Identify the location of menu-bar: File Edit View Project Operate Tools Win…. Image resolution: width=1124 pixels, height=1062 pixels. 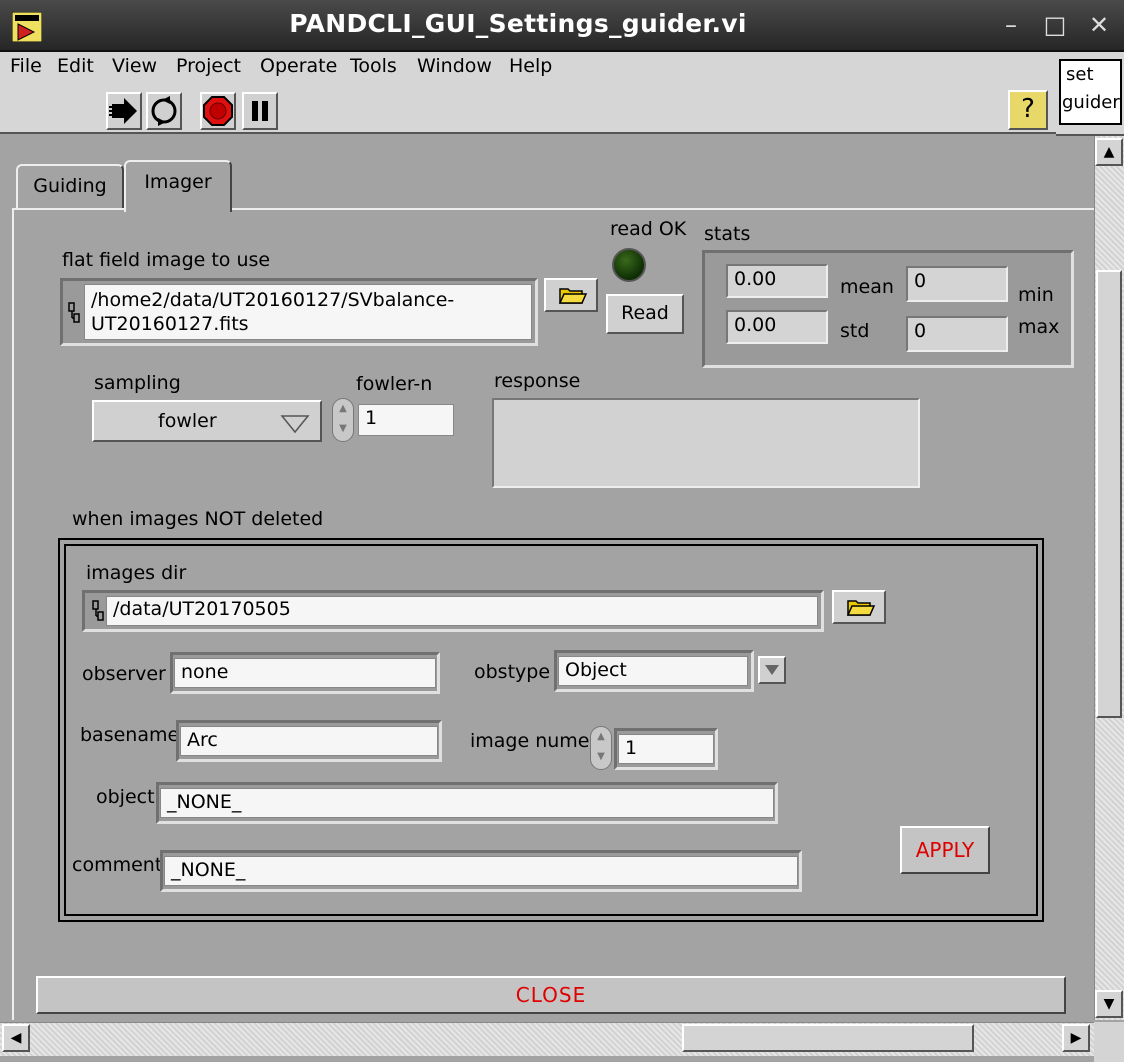
(528, 67).